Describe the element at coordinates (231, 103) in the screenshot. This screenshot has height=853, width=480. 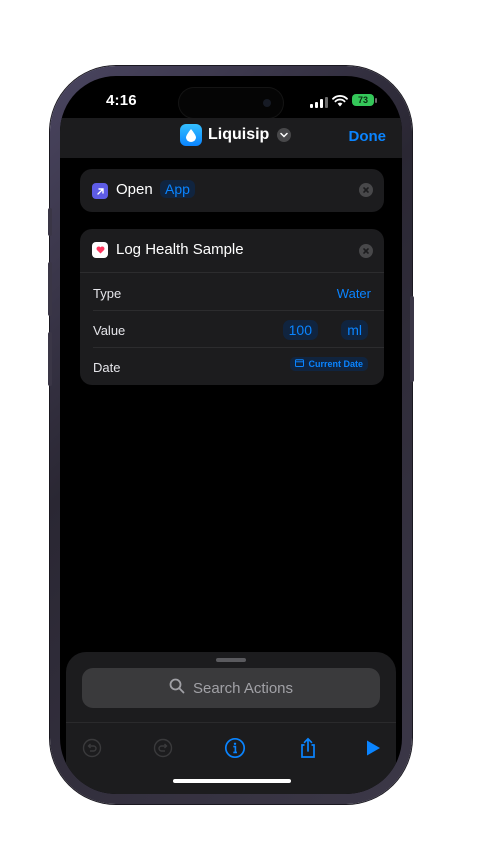
I see `dynamic-island` at that location.